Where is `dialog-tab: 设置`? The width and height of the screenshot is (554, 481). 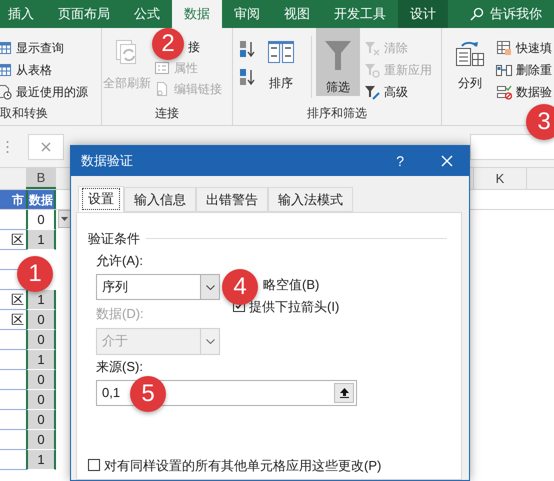 dialog-tab: 设置 is located at coordinates (101, 199).